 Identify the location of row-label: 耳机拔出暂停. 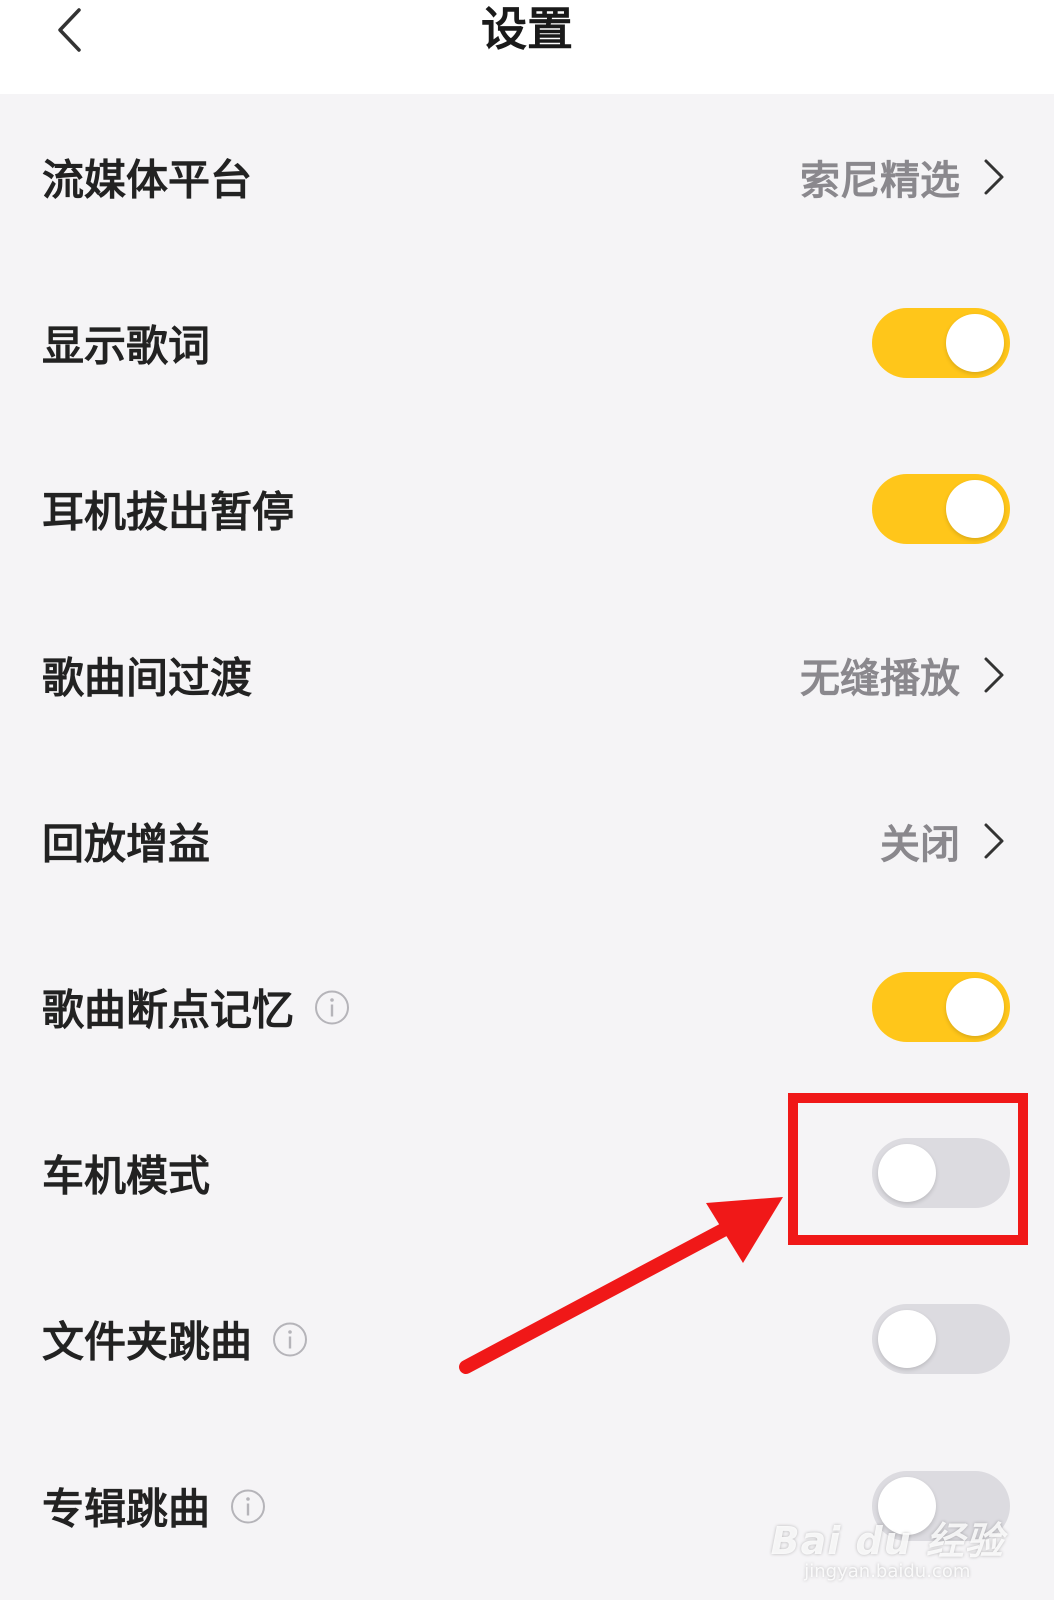
(168, 512).